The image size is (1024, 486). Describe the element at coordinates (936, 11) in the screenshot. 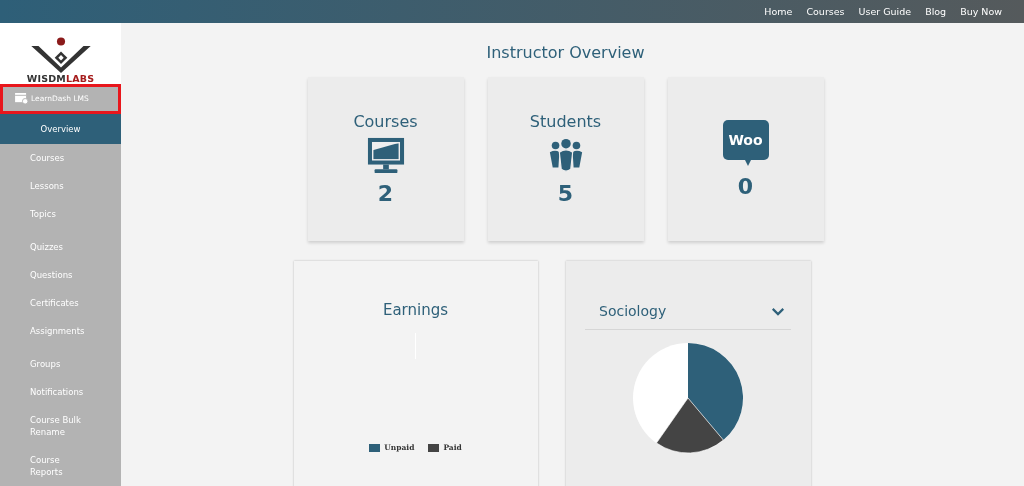

I see `nav-link: Blog` at that location.